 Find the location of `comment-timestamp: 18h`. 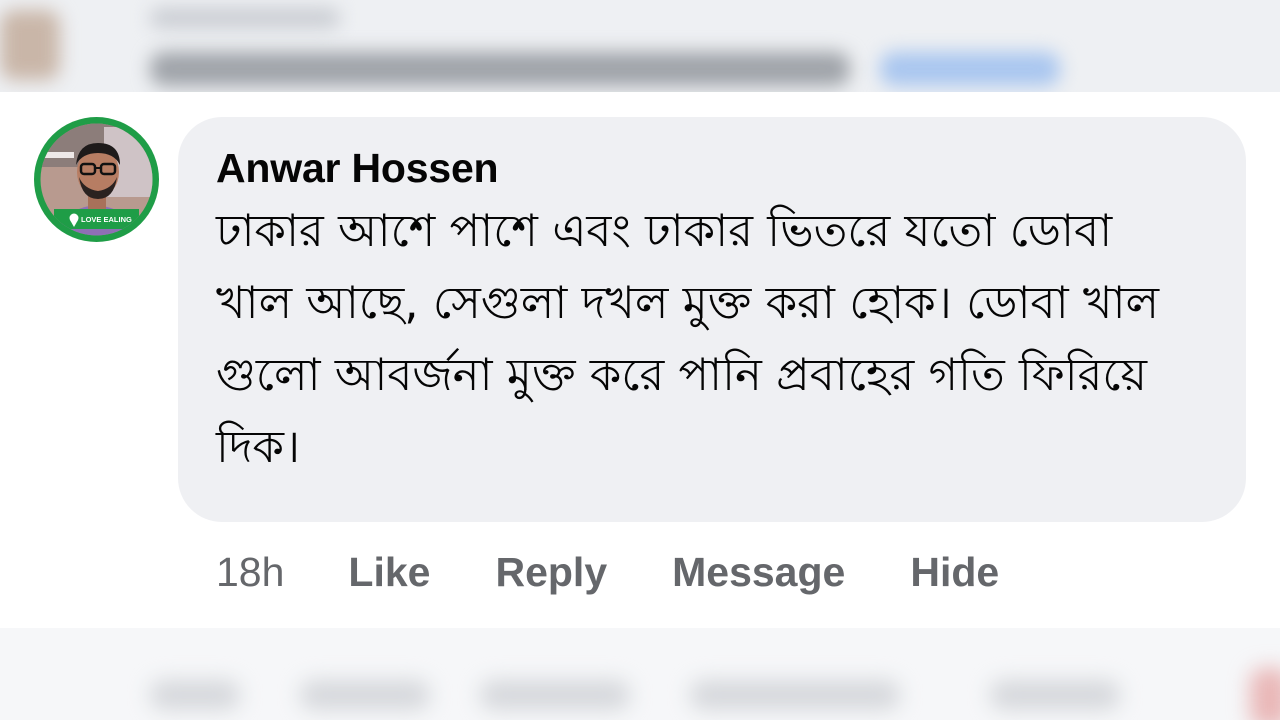

comment-timestamp: 18h is located at coordinates (250, 572).